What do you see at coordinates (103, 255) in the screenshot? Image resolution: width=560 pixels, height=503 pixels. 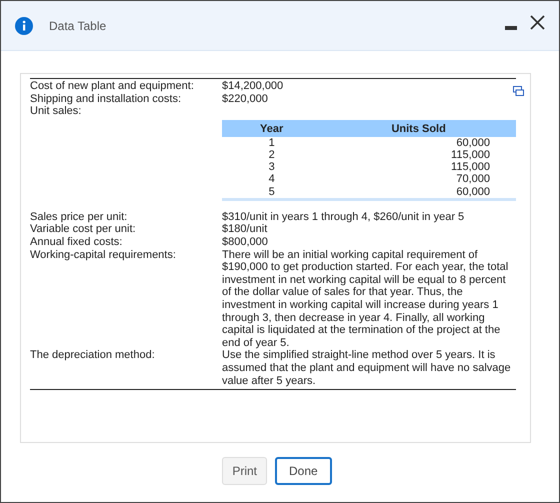 I see `row-label: Working-capital requirements:` at bounding box center [103, 255].